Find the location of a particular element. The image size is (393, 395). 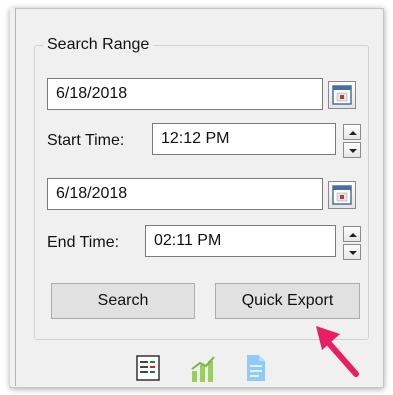

search-range-title: Search Range is located at coordinates (98, 45).